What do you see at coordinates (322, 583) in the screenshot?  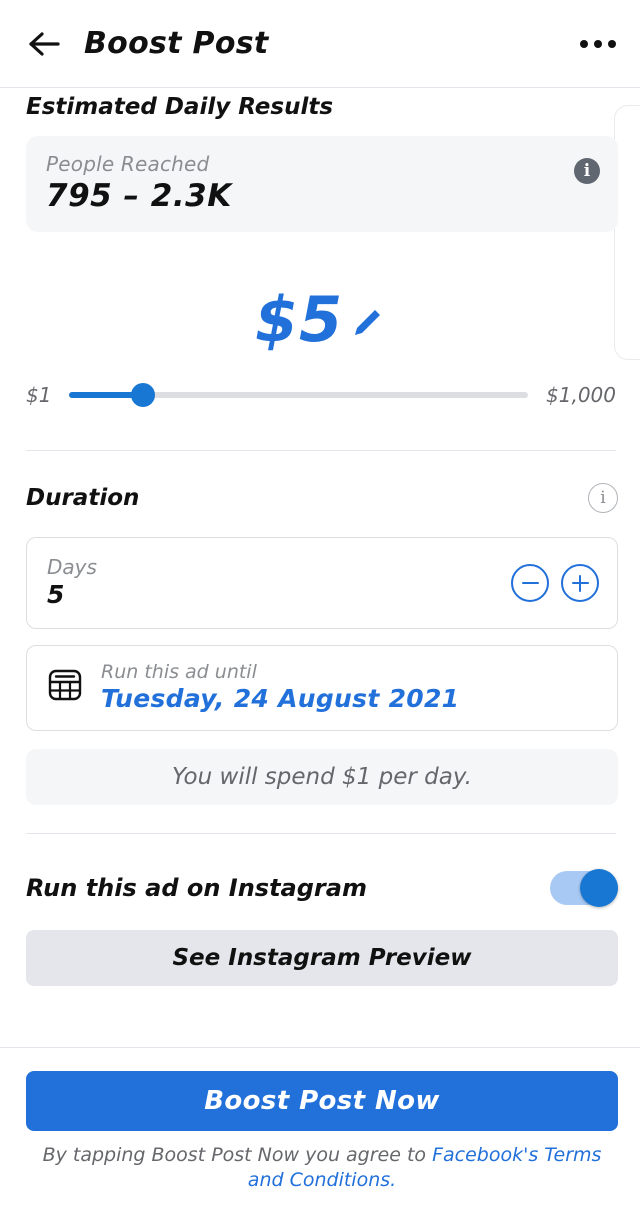 I see `days-field-card: Days 5` at bounding box center [322, 583].